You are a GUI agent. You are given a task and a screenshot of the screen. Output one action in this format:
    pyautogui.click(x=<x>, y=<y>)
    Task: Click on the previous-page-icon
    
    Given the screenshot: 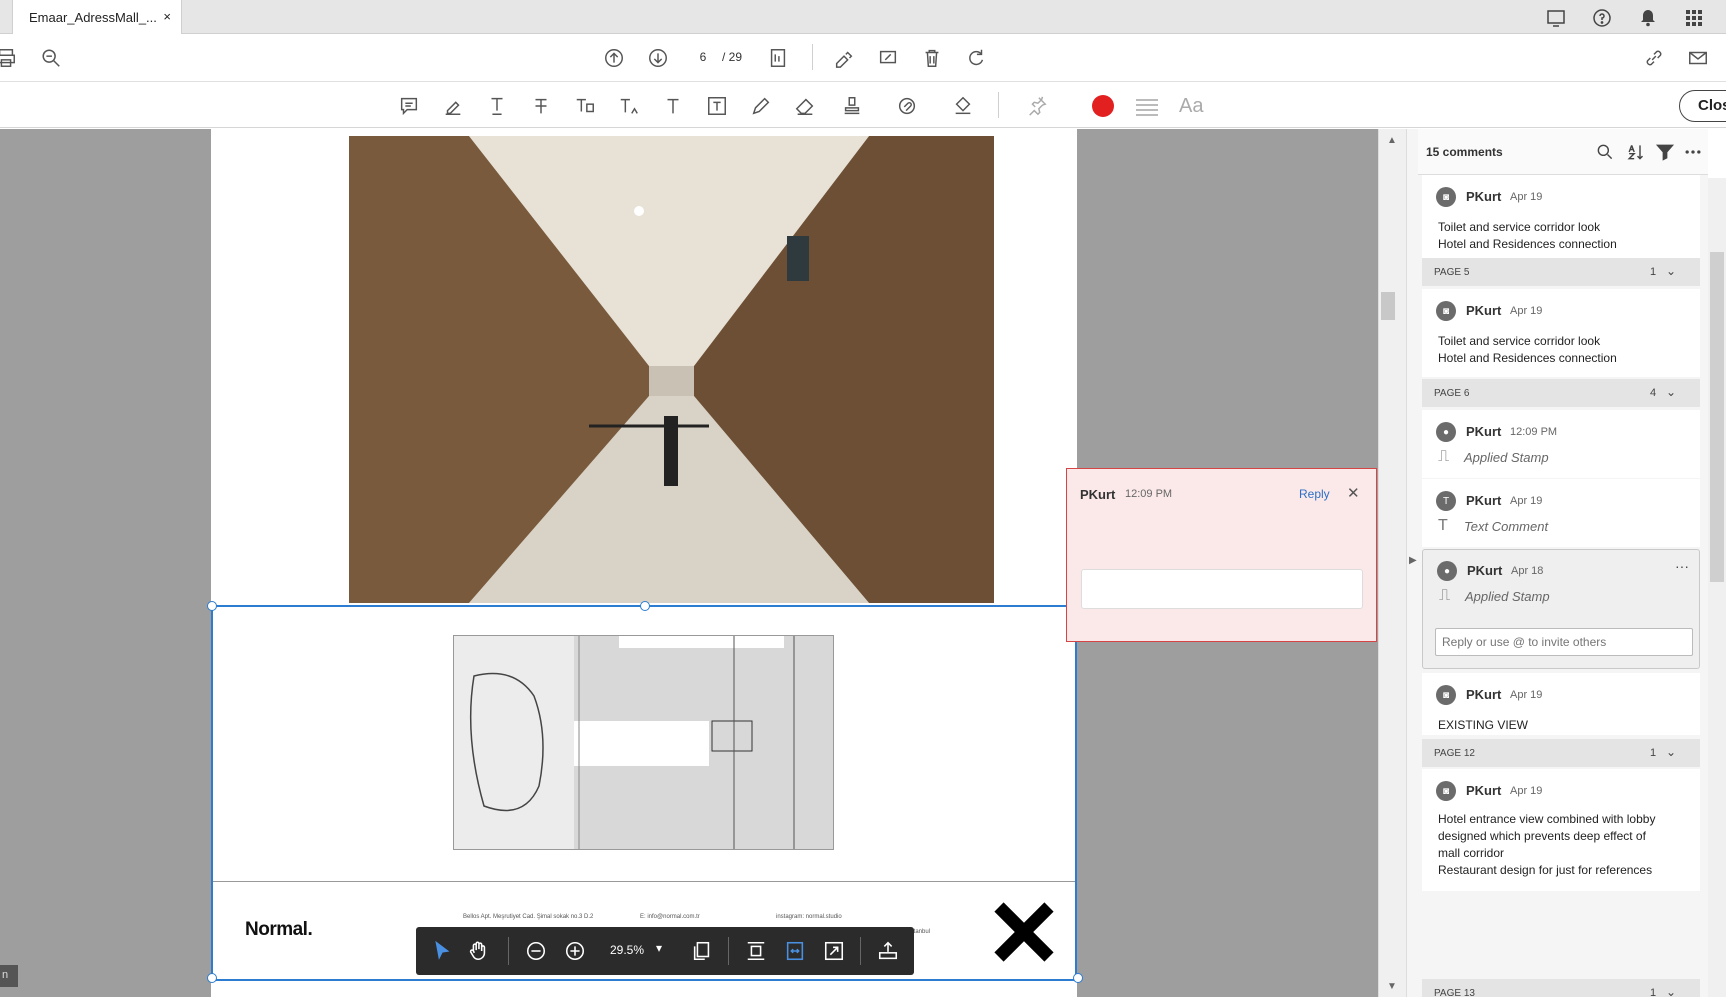 What is the action you would take?
    pyautogui.click(x=614, y=58)
    